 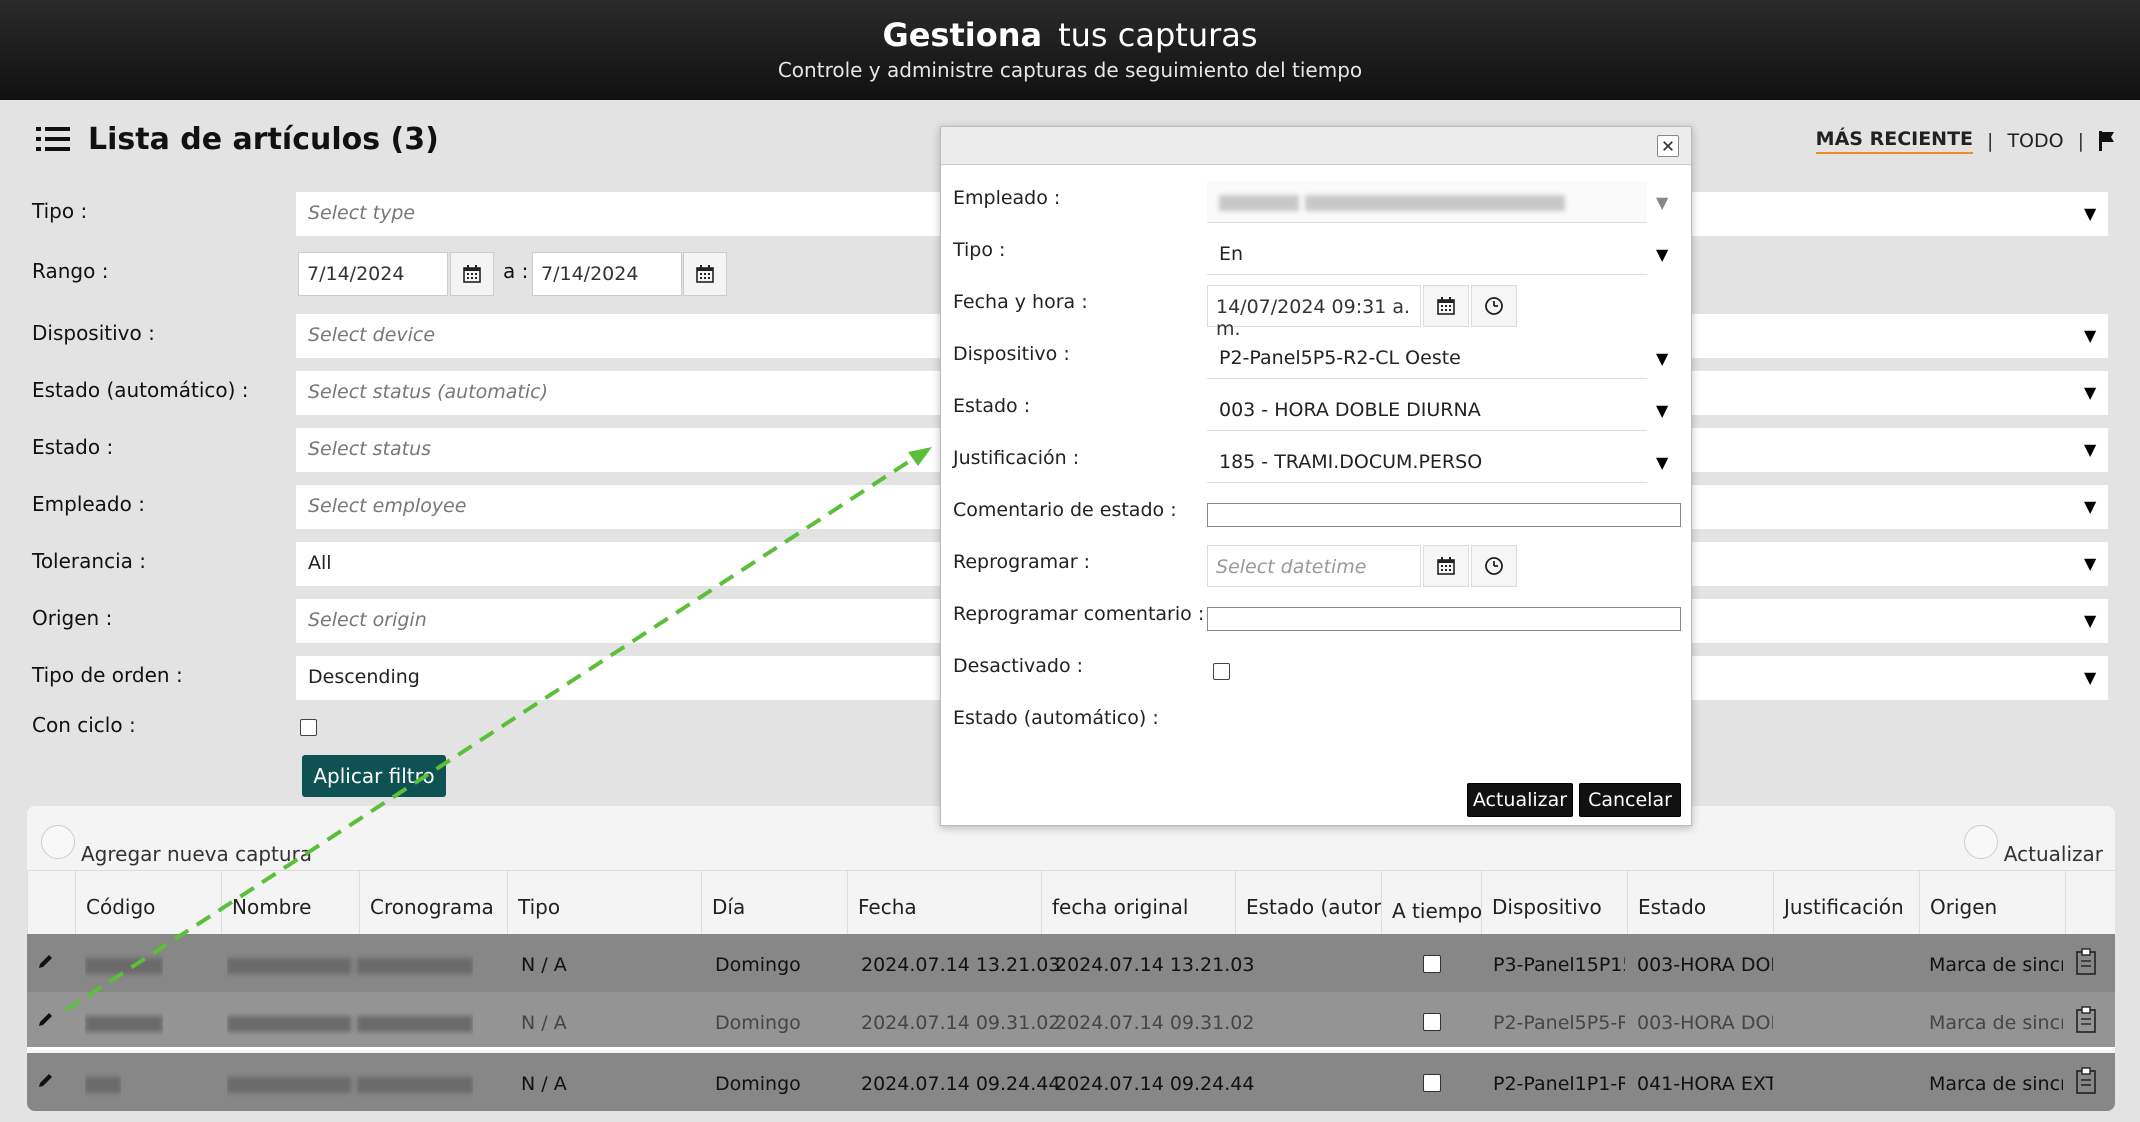 I want to click on nav-all-link: TODO, so click(x=2035, y=141).